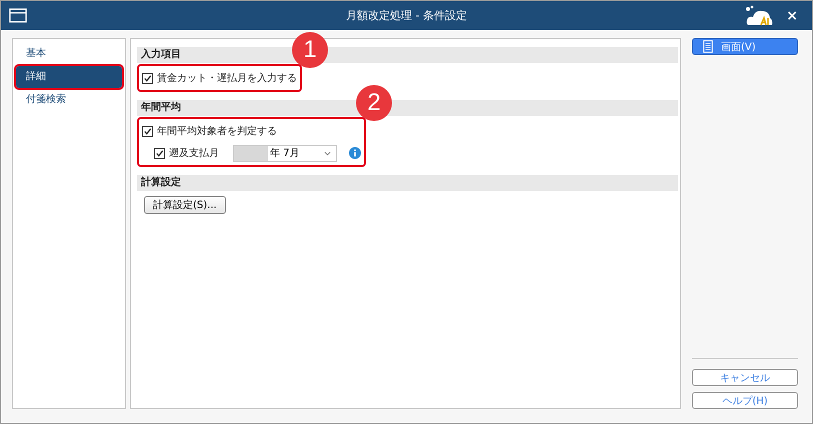 This screenshot has height=424, width=813. I want to click on window-title: 月額改定処理 - 条件設定, so click(406, 15).